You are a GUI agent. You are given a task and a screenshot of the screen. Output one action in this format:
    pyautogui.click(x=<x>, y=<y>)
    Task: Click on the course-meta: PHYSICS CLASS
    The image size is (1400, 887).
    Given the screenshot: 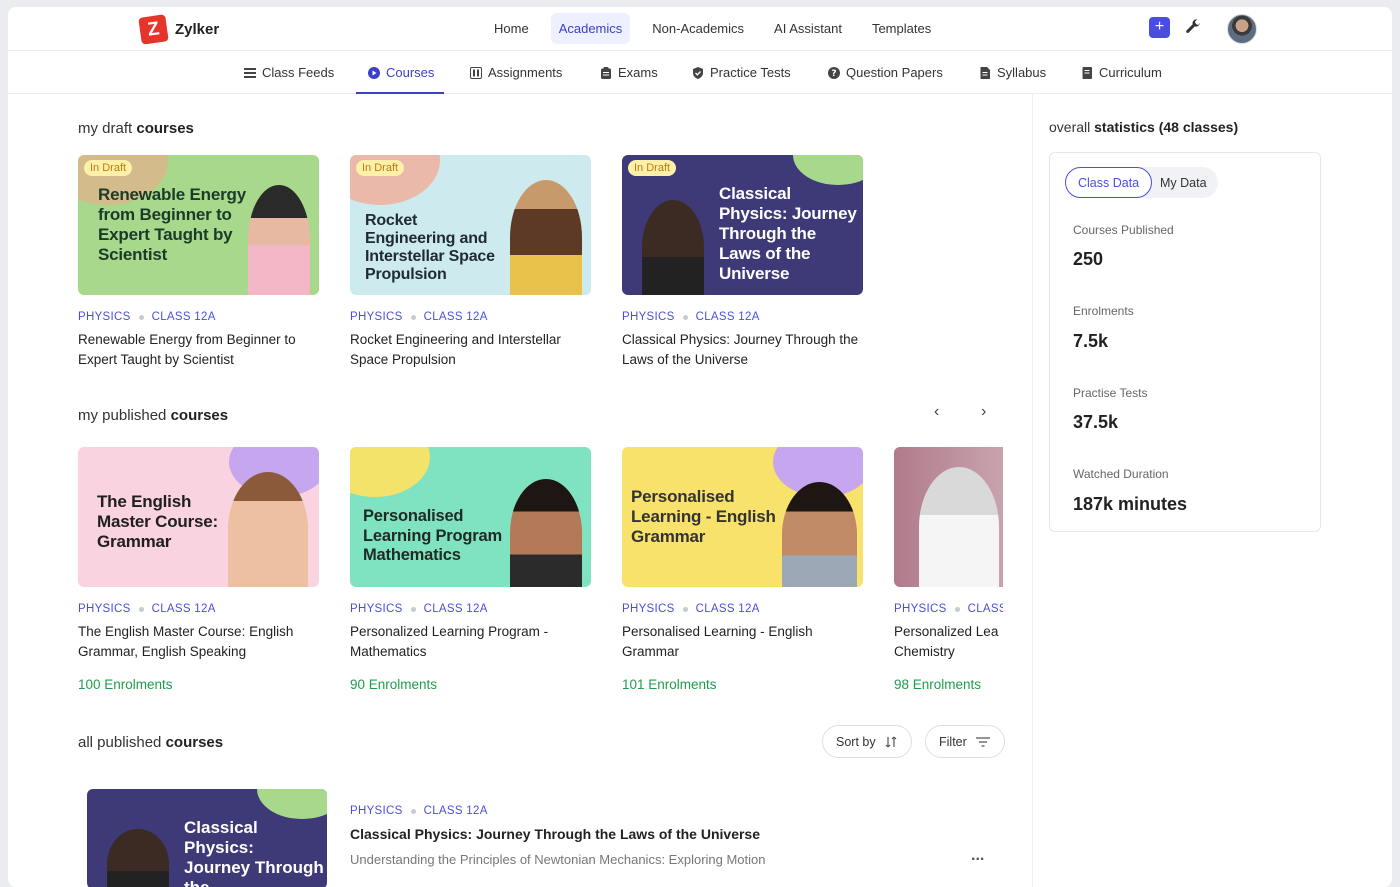 What is the action you would take?
    pyautogui.click(x=948, y=609)
    